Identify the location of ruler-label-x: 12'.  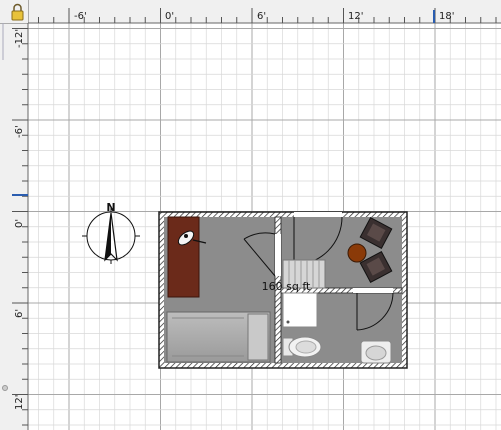
(355, 16).